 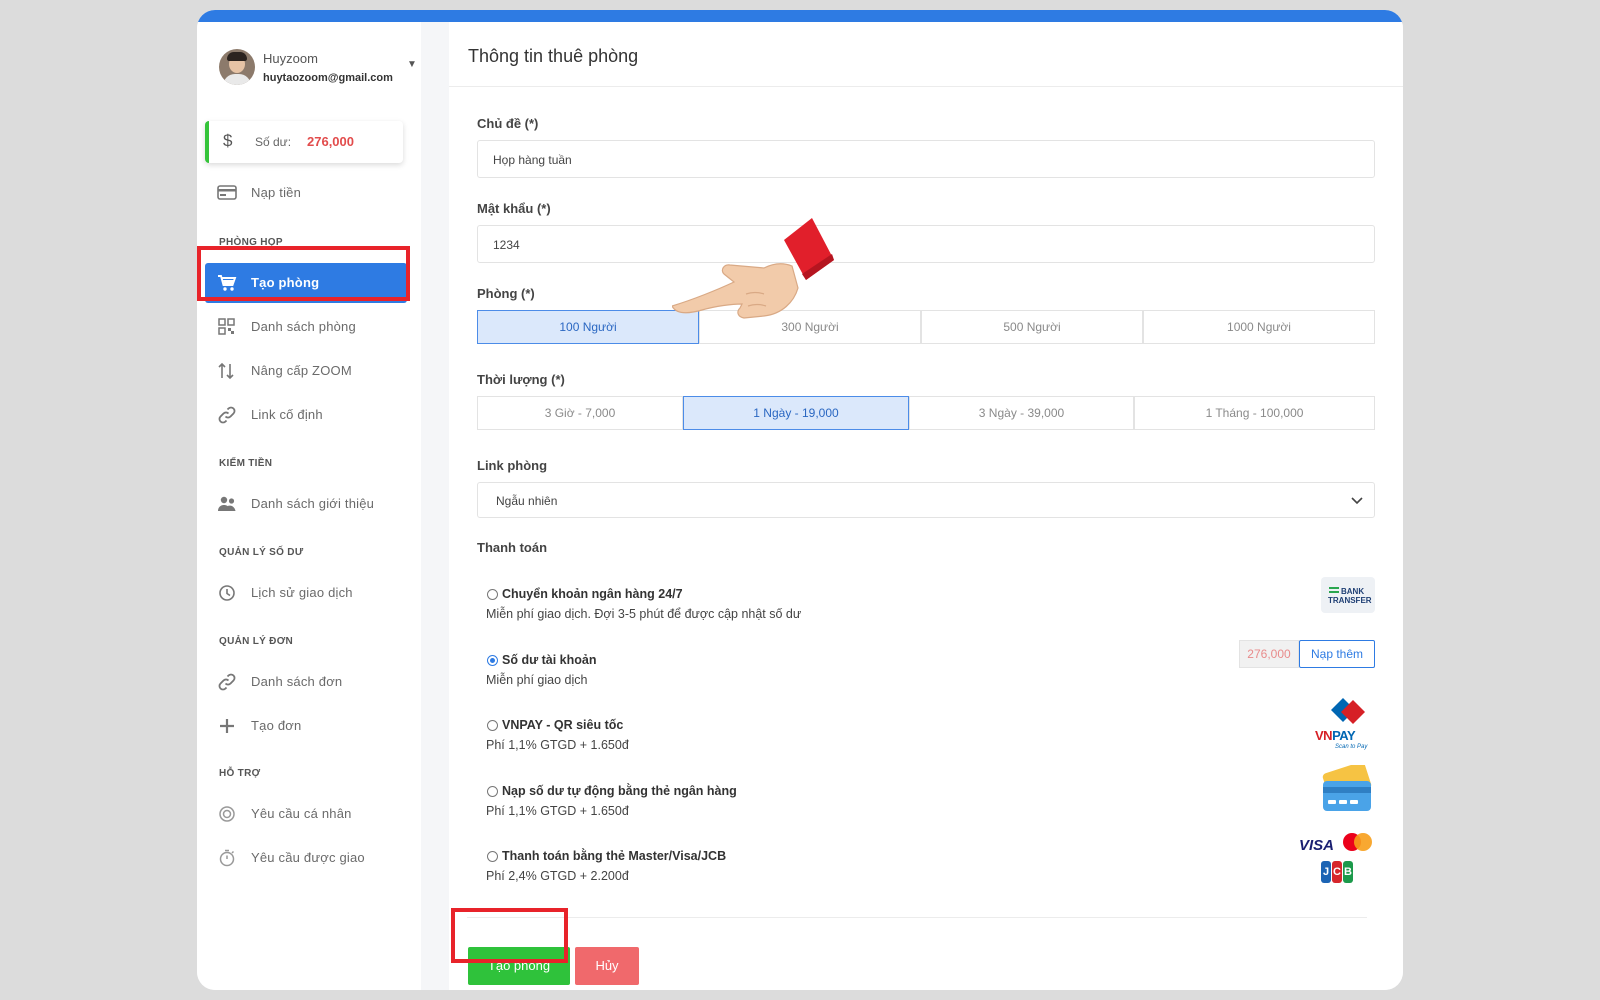 What do you see at coordinates (512, 465) in the screenshot?
I see `link-label: Link phòng` at bounding box center [512, 465].